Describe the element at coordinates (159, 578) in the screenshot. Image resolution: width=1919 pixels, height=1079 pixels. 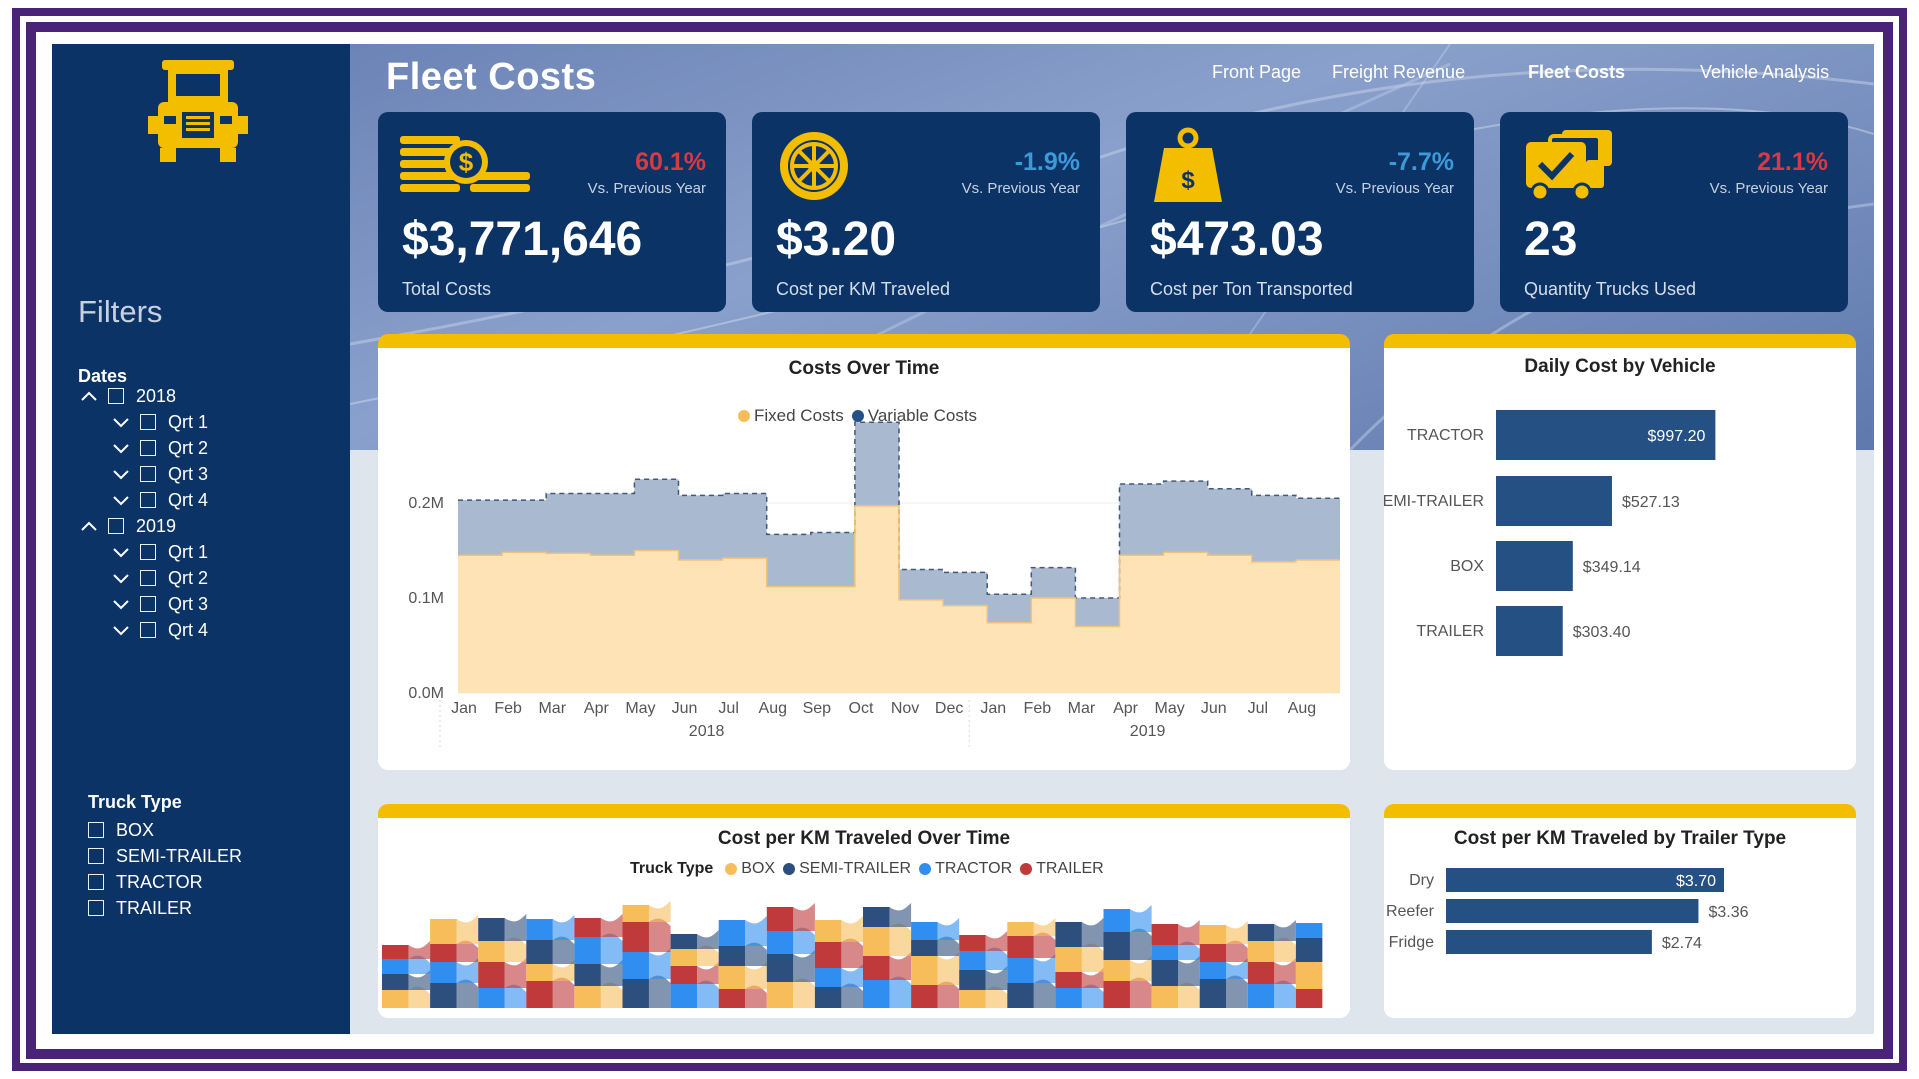
I see `tree-quarter-2019-2: Qrt 2` at that location.